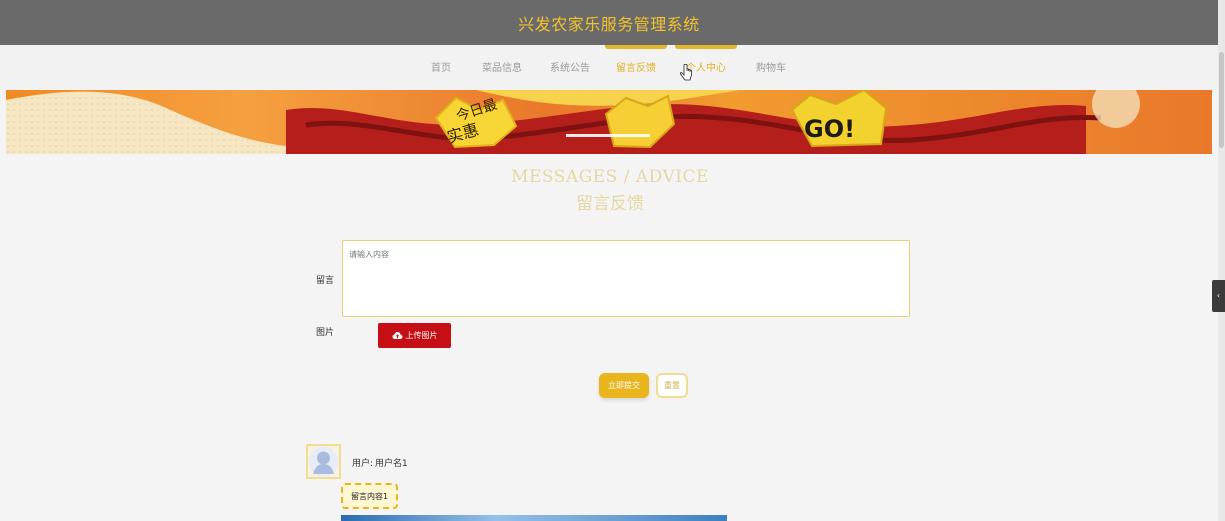  I want to click on submit-button-label: 立即提交, so click(624, 385).